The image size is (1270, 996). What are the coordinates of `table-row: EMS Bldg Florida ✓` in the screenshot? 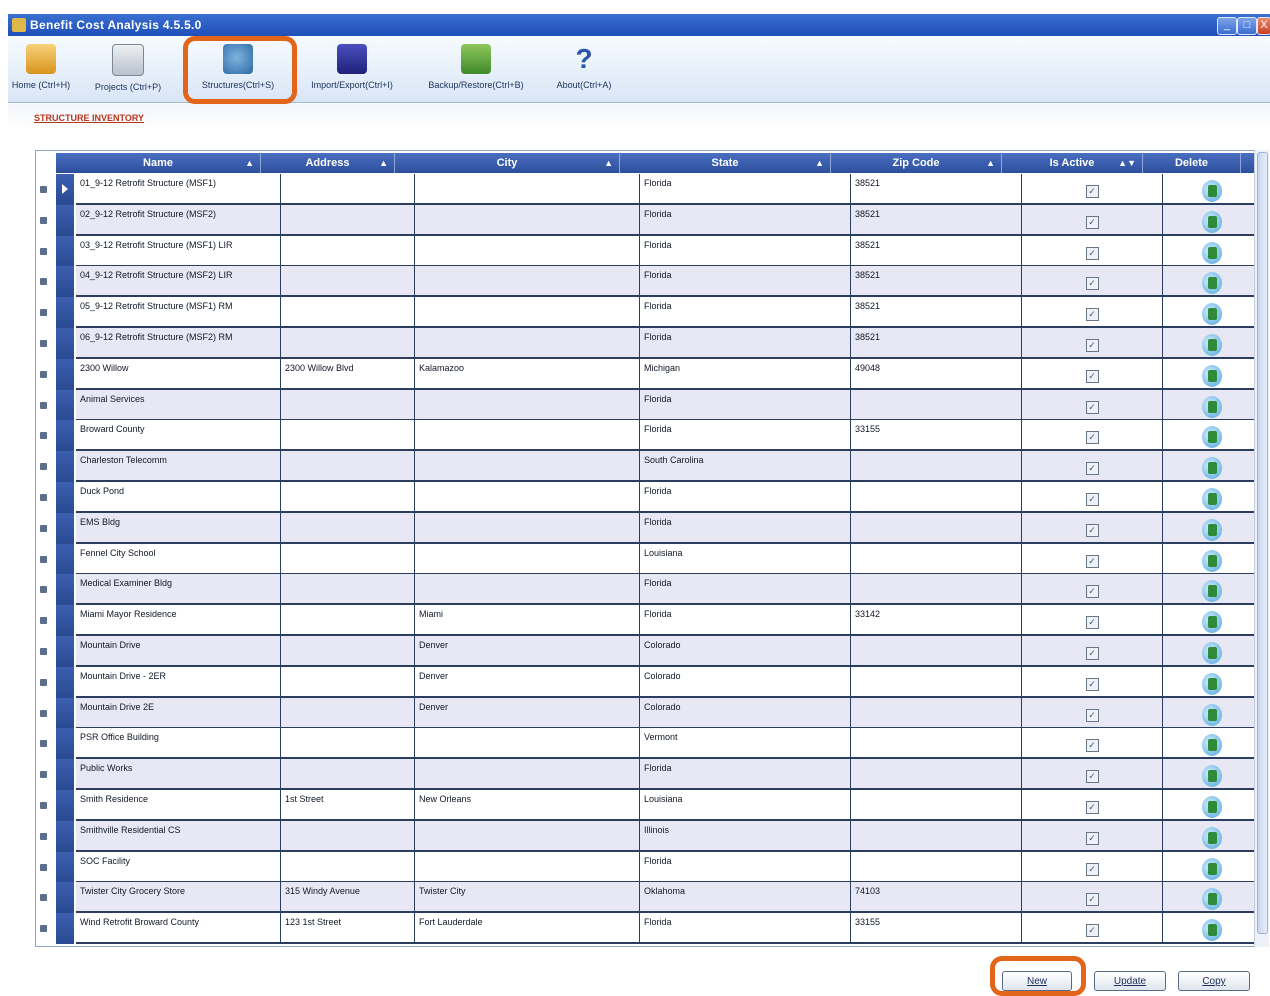 It's located at (650, 528).